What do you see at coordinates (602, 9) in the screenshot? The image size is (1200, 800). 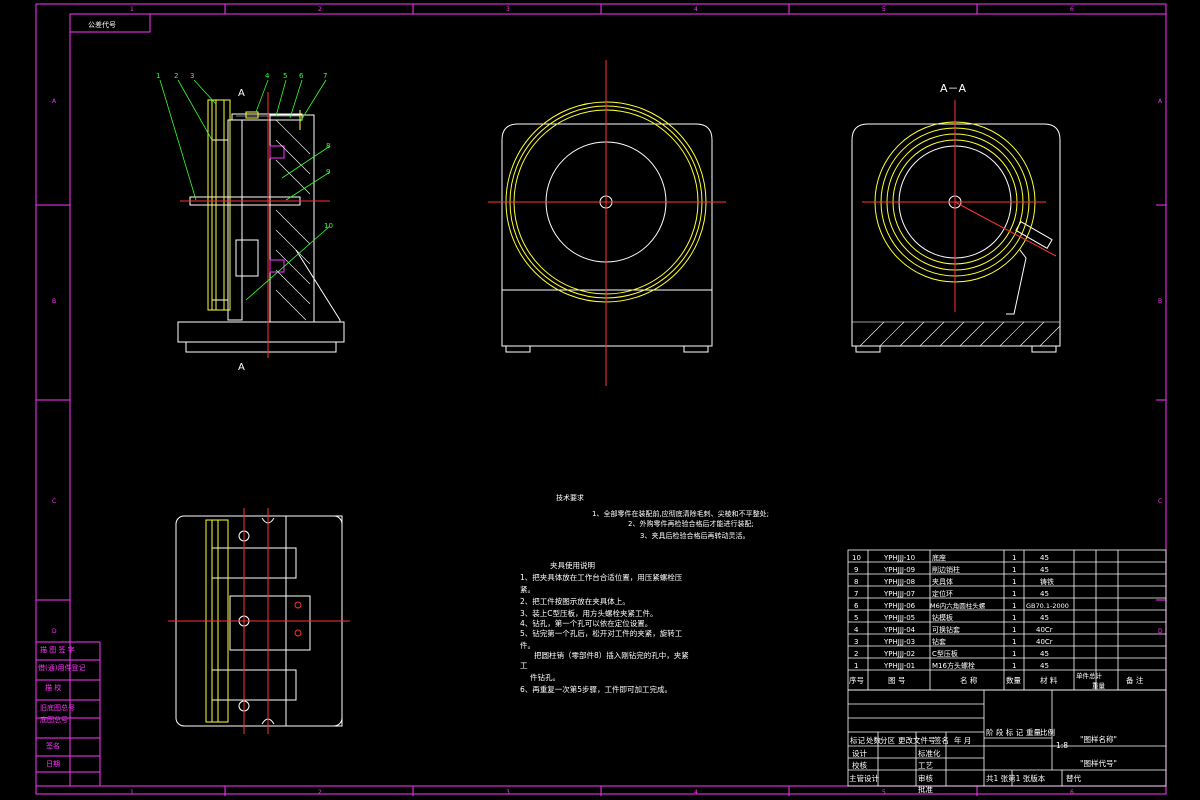 I see `zone-numbers-top: 1 2 3 4 5 6` at bounding box center [602, 9].